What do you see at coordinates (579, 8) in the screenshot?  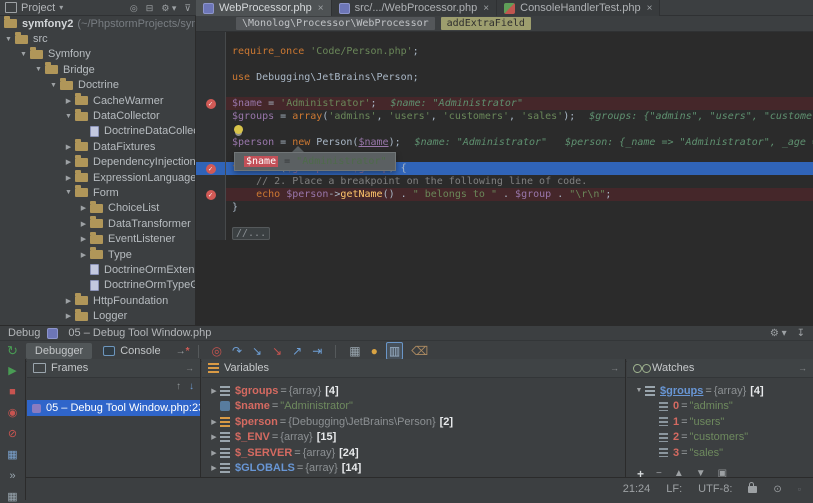 I see `editor-tab: ConsoleHandlerTest.php ×` at bounding box center [579, 8].